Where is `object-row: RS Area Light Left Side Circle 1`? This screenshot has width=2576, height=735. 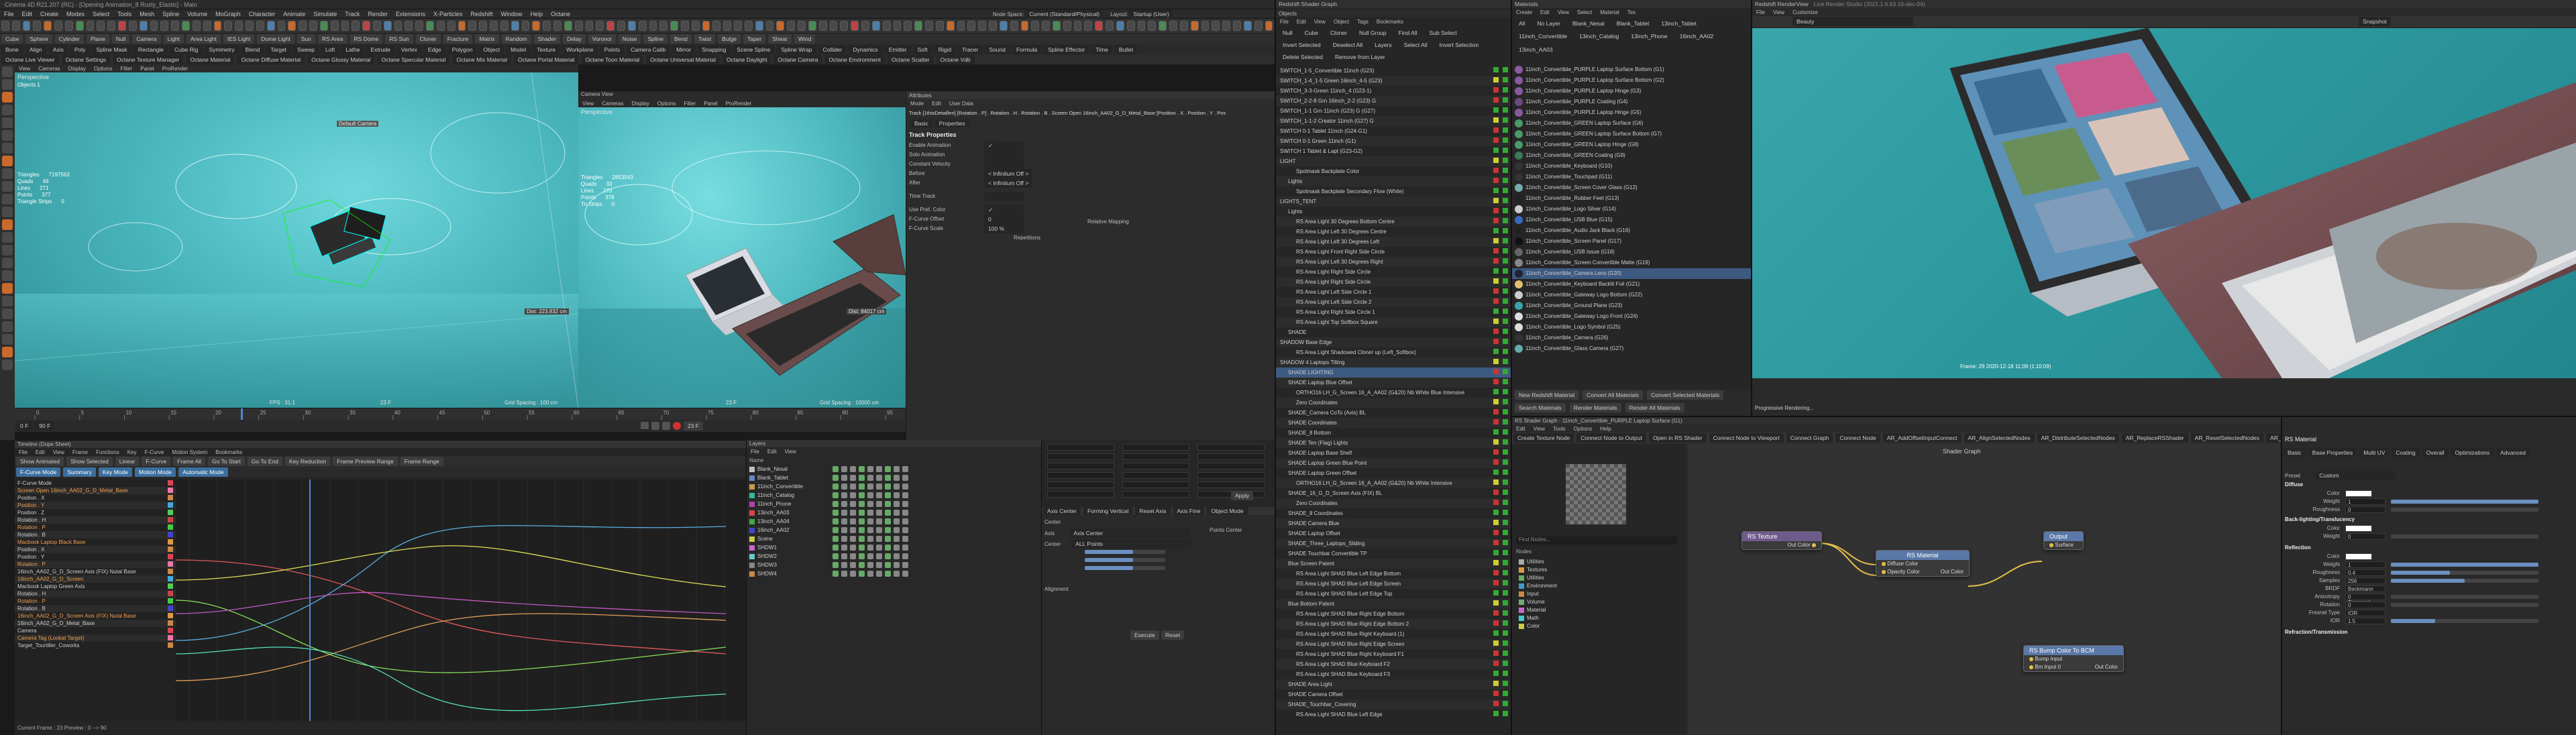 object-row: RS Area Light Left Side Circle 1 is located at coordinates (1393, 292).